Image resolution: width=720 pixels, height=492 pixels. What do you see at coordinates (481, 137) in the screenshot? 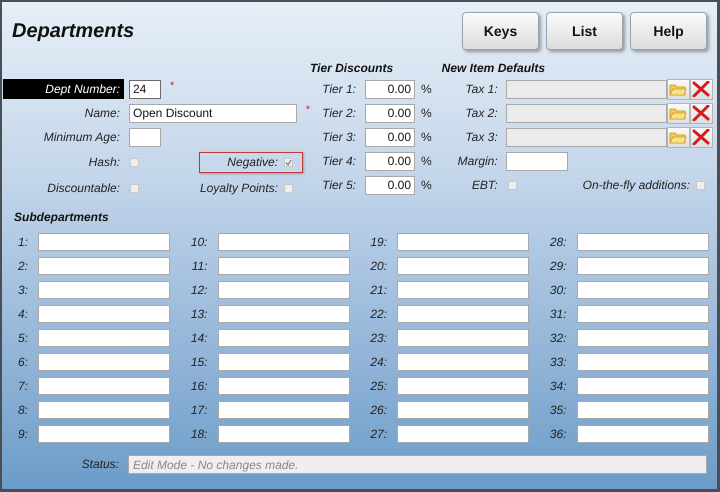
I see `field-label: Tax 3:` at bounding box center [481, 137].